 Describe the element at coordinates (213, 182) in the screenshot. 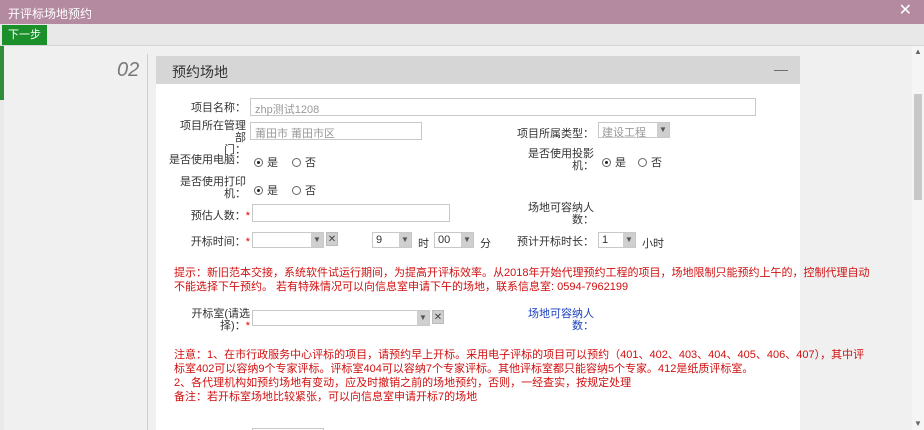

I see `use-printer-label-line1: 是否使用打印` at that location.